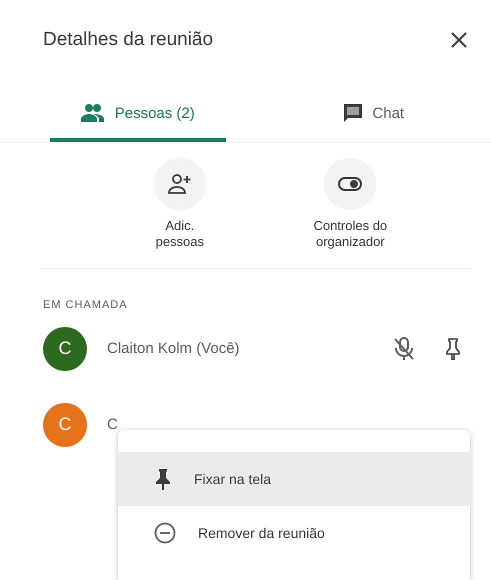 This screenshot has width=491, height=580. Describe the element at coordinates (165, 533) in the screenshot. I see `remove-icon` at that location.